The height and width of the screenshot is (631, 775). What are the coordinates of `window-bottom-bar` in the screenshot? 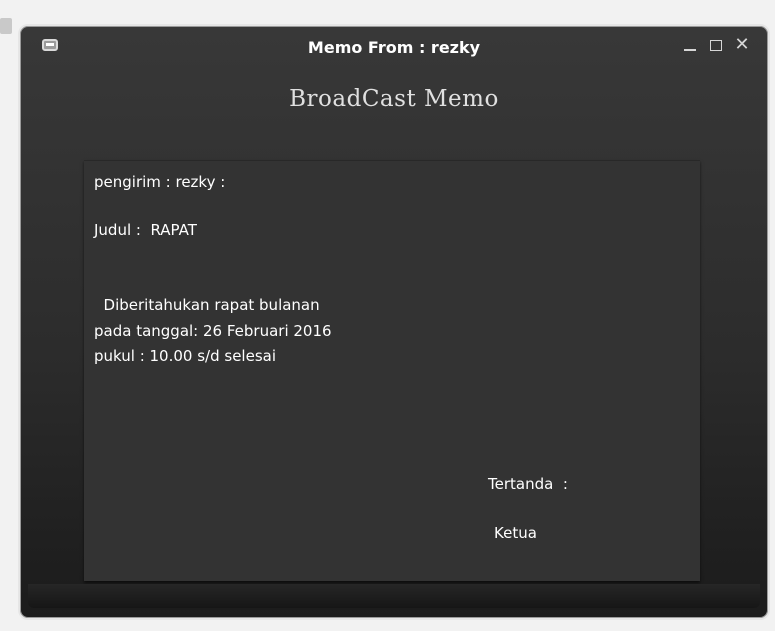 It's located at (394, 596).